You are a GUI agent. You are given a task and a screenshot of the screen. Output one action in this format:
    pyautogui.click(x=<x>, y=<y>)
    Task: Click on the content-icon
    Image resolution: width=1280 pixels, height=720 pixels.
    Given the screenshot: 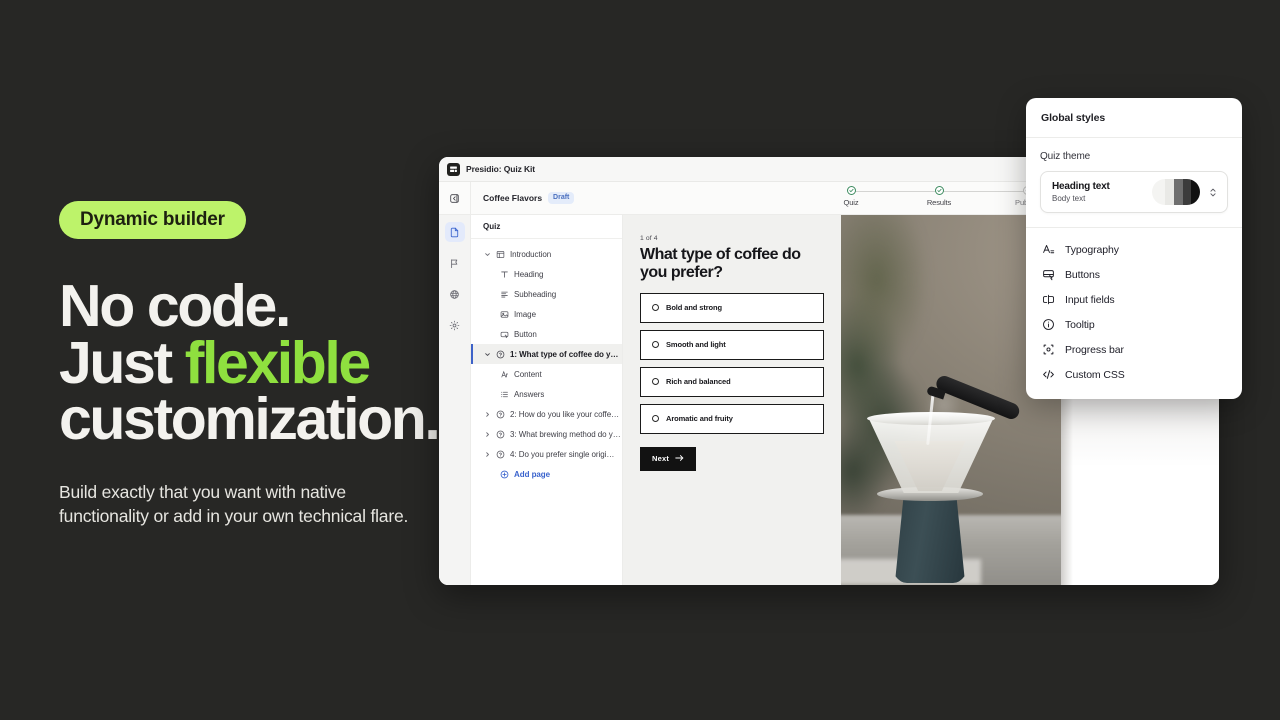 What is the action you would take?
    pyautogui.click(x=504, y=374)
    